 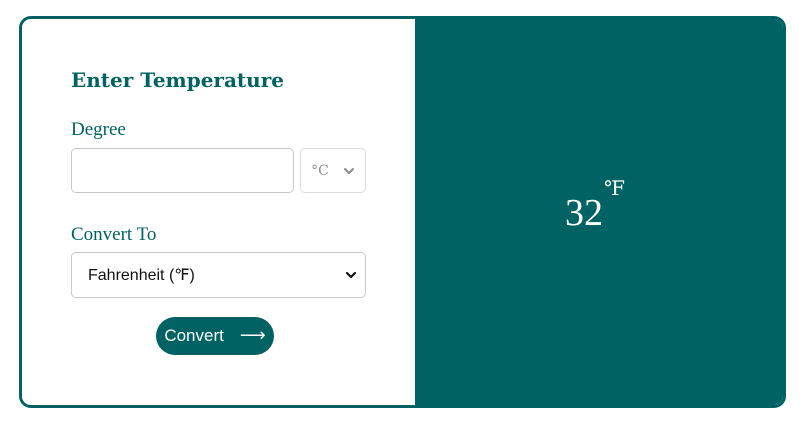 What do you see at coordinates (218, 275) in the screenshot?
I see `convert-to-select: Fahrenheit (℉)` at bounding box center [218, 275].